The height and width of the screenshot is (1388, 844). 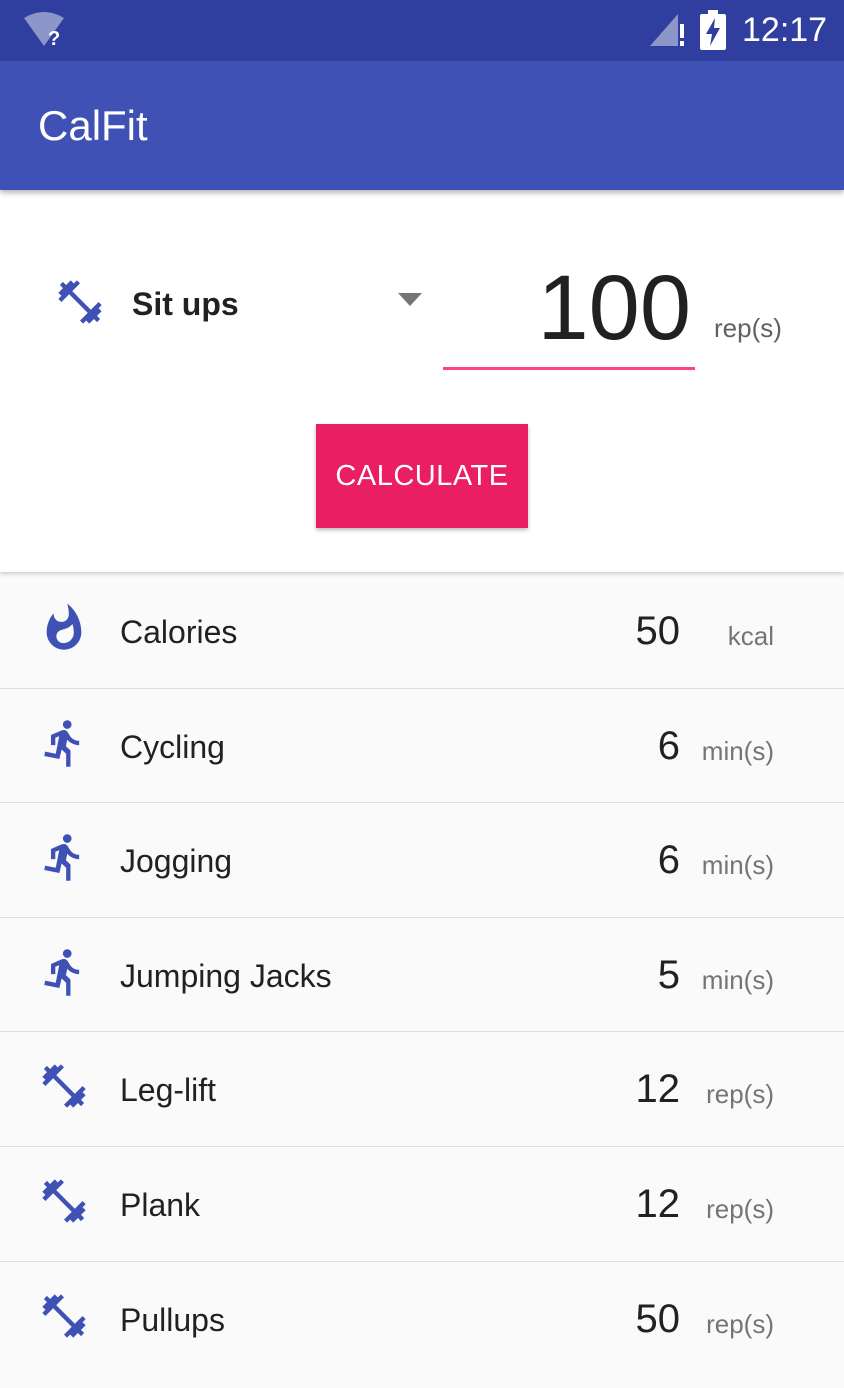 What do you see at coordinates (168, 1090) in the screenshot?
I see `result-label: Leg-lift` at bounding box center [168, 1090].